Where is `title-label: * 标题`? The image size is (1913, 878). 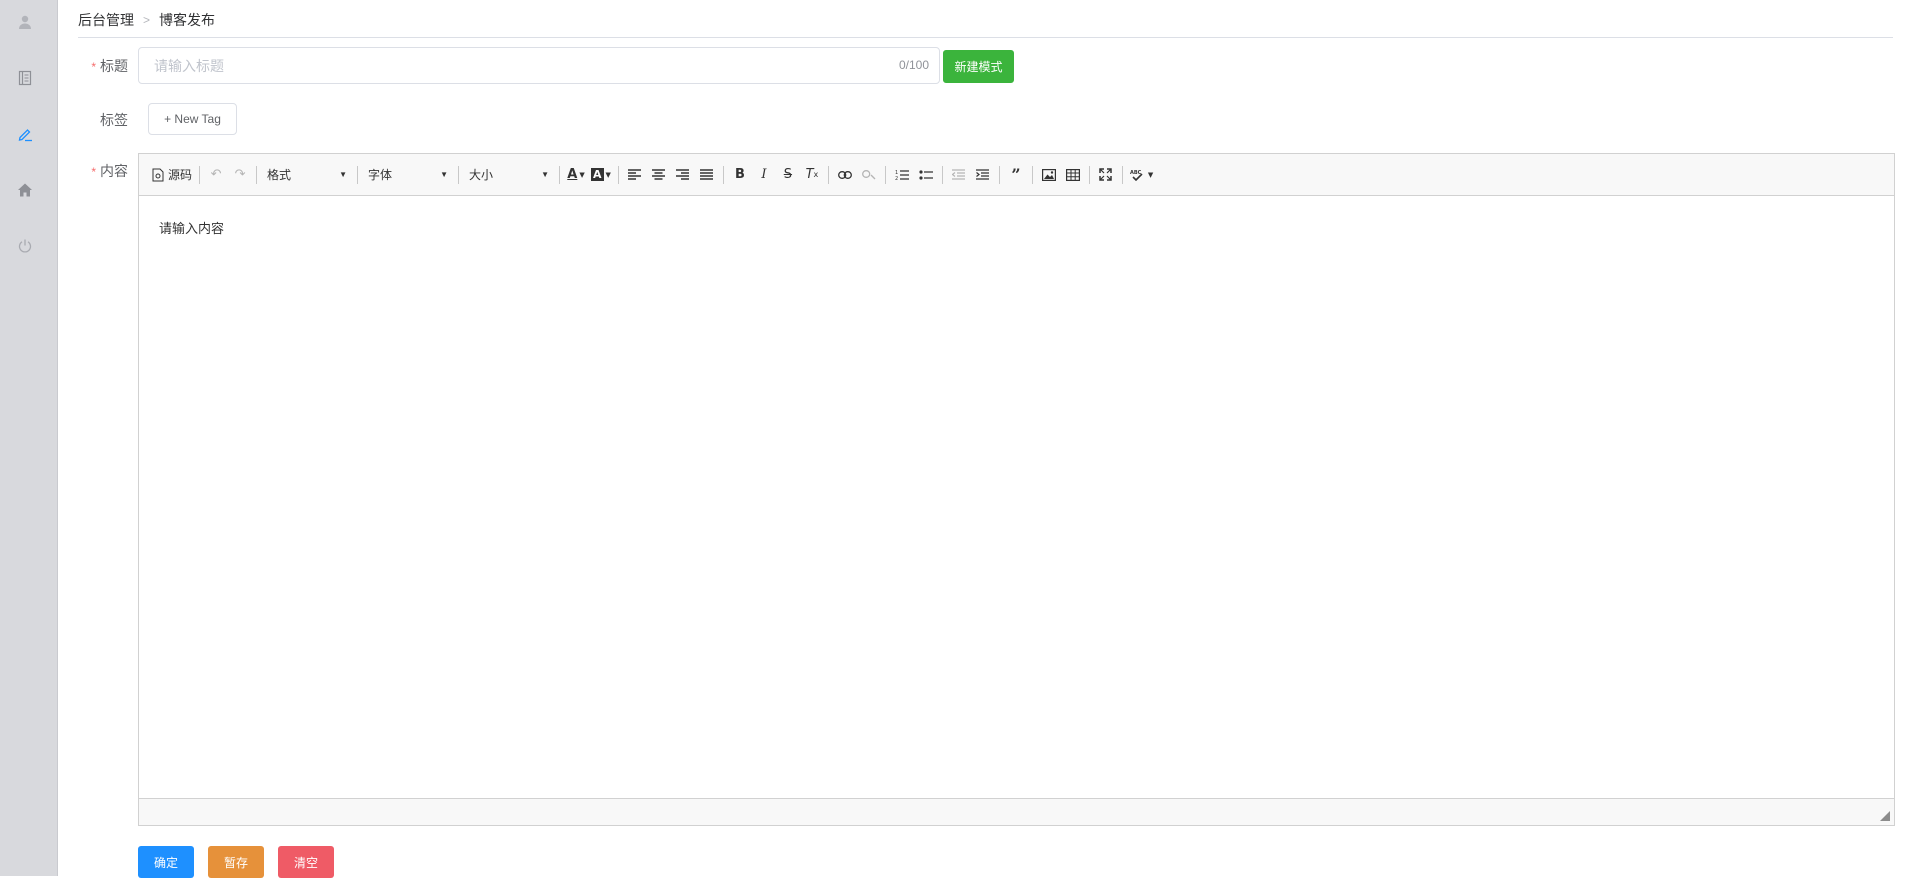
title-label: * 标题 is located at coordinates (109, 66).